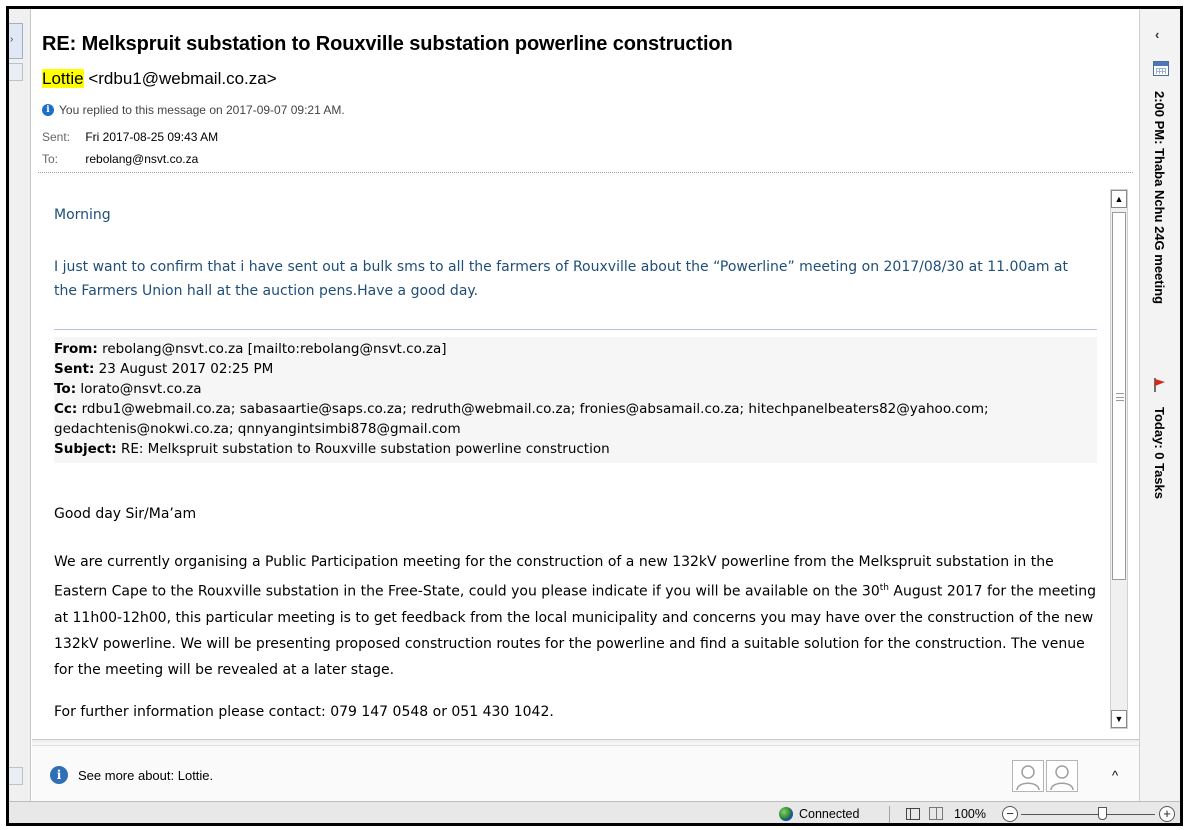 This screenshot has height=830, width=1189. What do you see at coordinates (913, 814) in the screenshot?
I see `normal-view-icon` at bounding box center [913, 814].